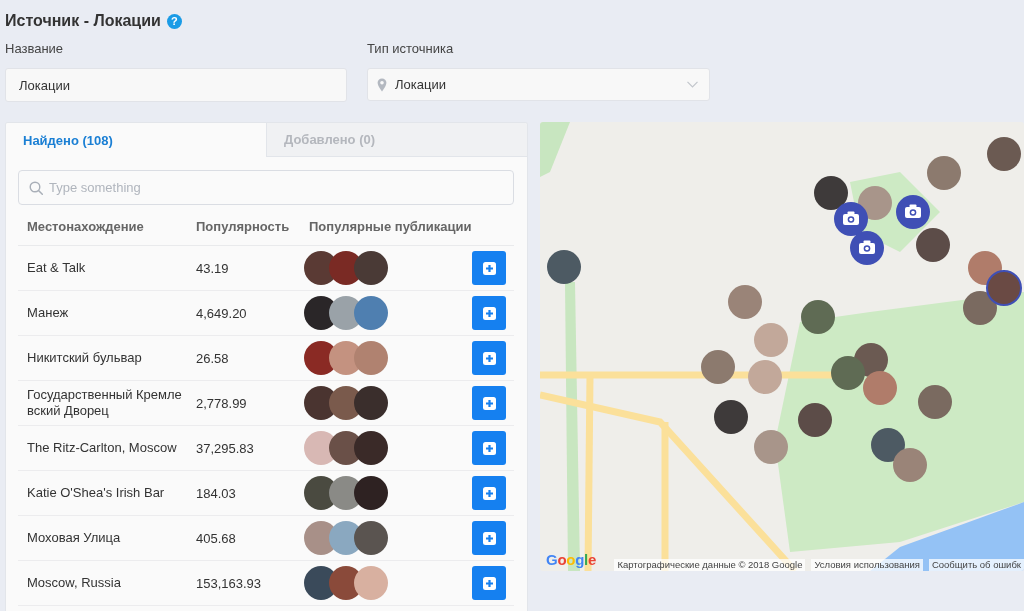 The height and width of the screenshot is (611, 1024). Describe the element at coordinates (36, 188) in the screenshot. I see `search-icon` at that location.